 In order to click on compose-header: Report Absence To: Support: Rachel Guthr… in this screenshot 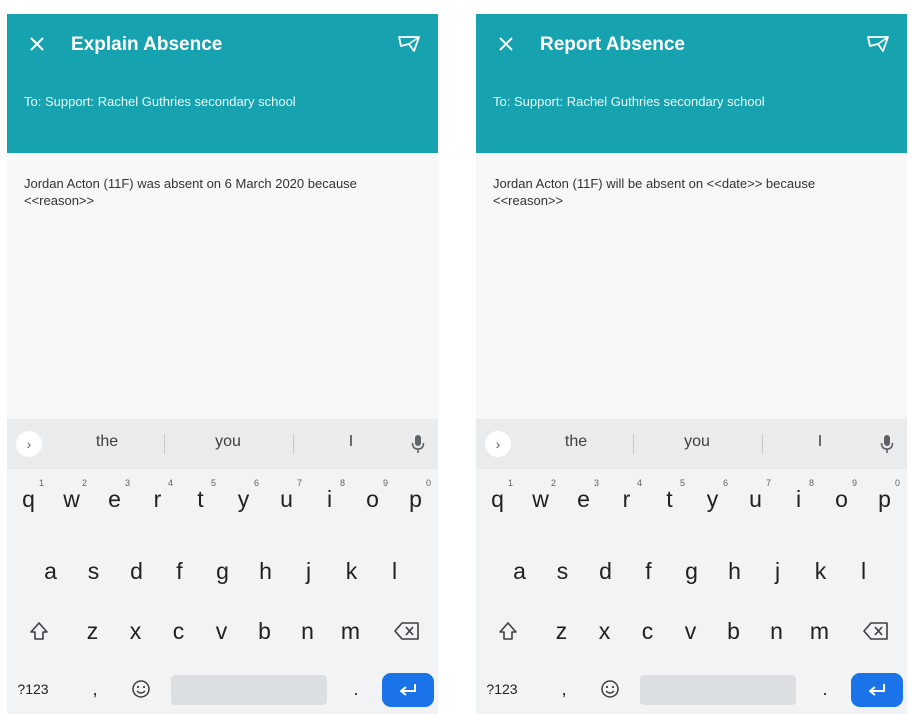, I will do `click(691, 83)`.